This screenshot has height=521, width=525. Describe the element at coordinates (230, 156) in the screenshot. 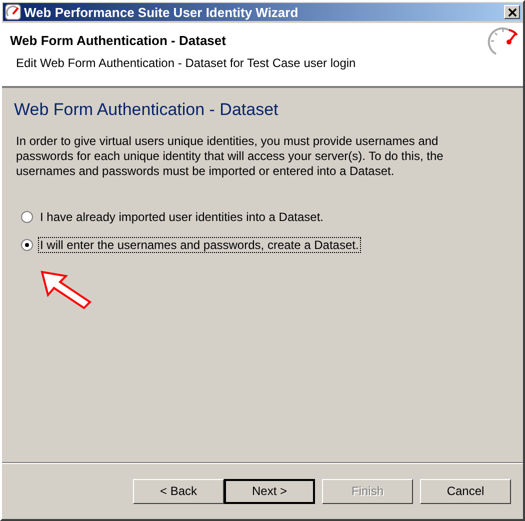

I see `description-text: In order to give virtual users unique identities, you must provide usernames and passwords for each unique identity that will access your server(s). To do this, the usernames and passwords must be imported or entered into a Dataset.` at that location.